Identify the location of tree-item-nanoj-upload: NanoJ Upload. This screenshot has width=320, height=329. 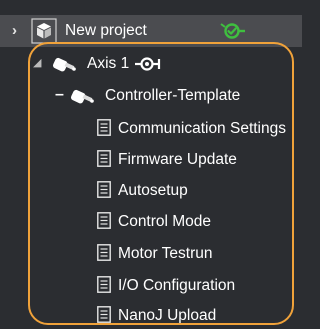
(151, 314).